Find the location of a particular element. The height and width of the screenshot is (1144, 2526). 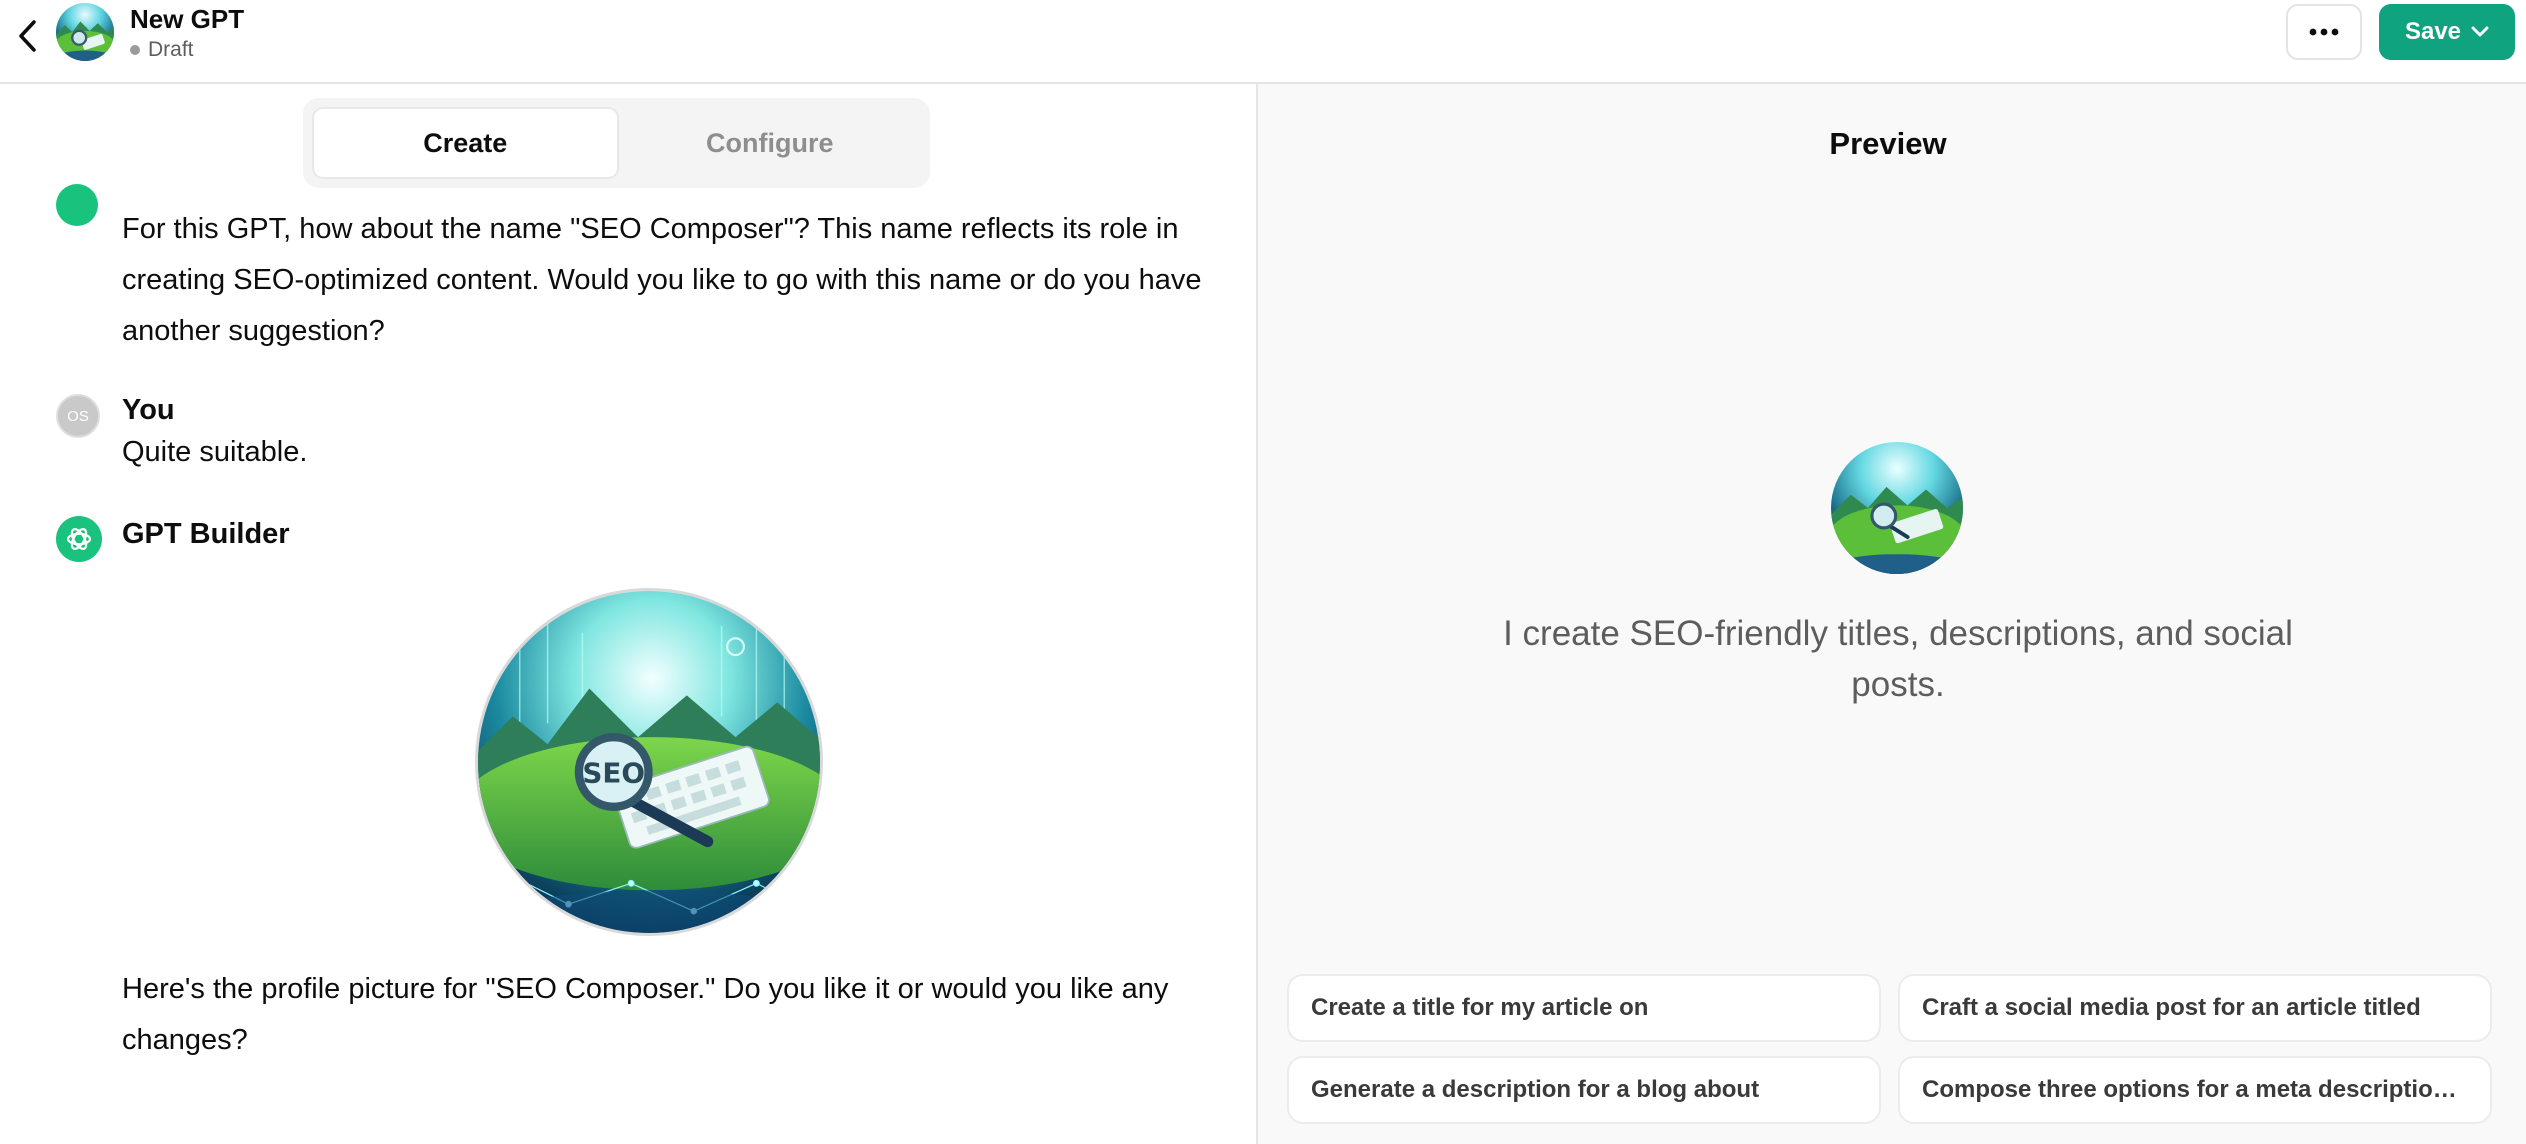

openai-logo-icon is located at coordinates (79, 539).